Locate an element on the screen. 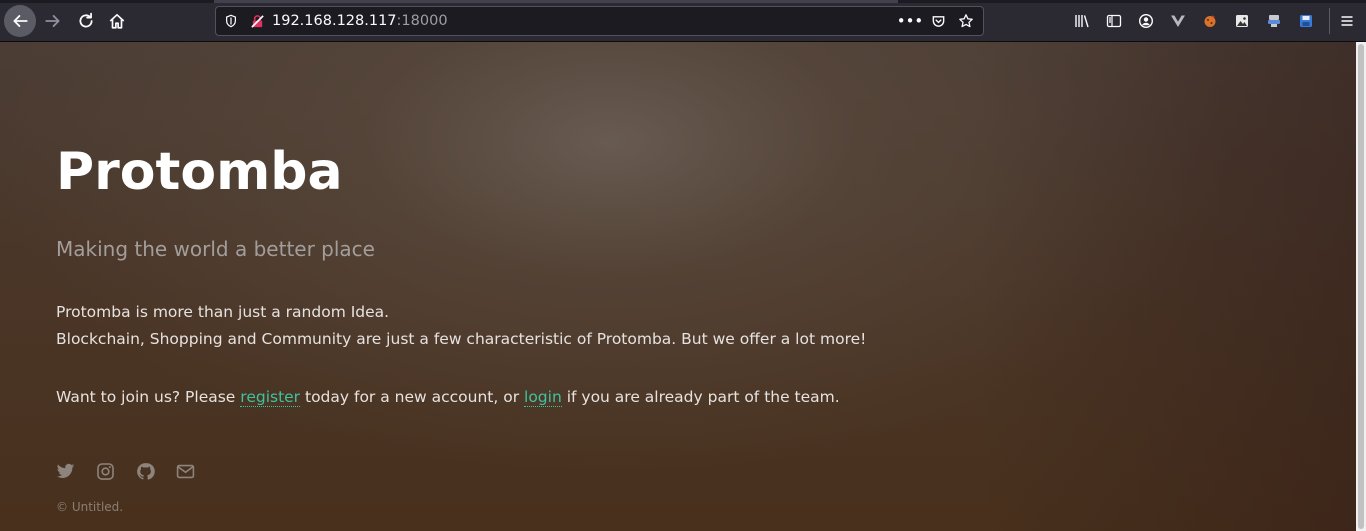 This screenshot has height=531, width=1366. hamburger-menu-button is located at coordinates (1347, 21).